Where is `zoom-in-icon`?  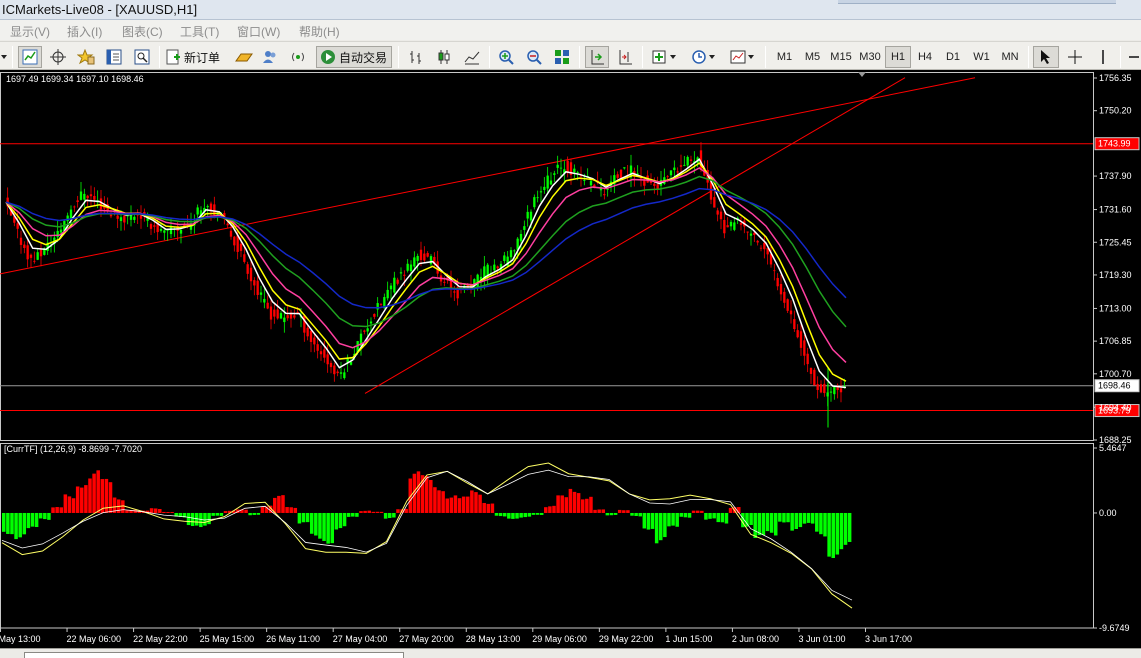
zoom-in-icon is located at coordinates (506, 57).